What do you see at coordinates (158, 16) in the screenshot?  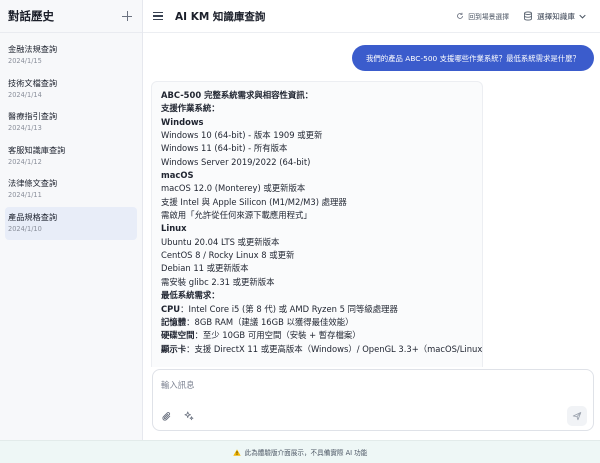 I see `menu-icon` at bounding box center [158, 16].